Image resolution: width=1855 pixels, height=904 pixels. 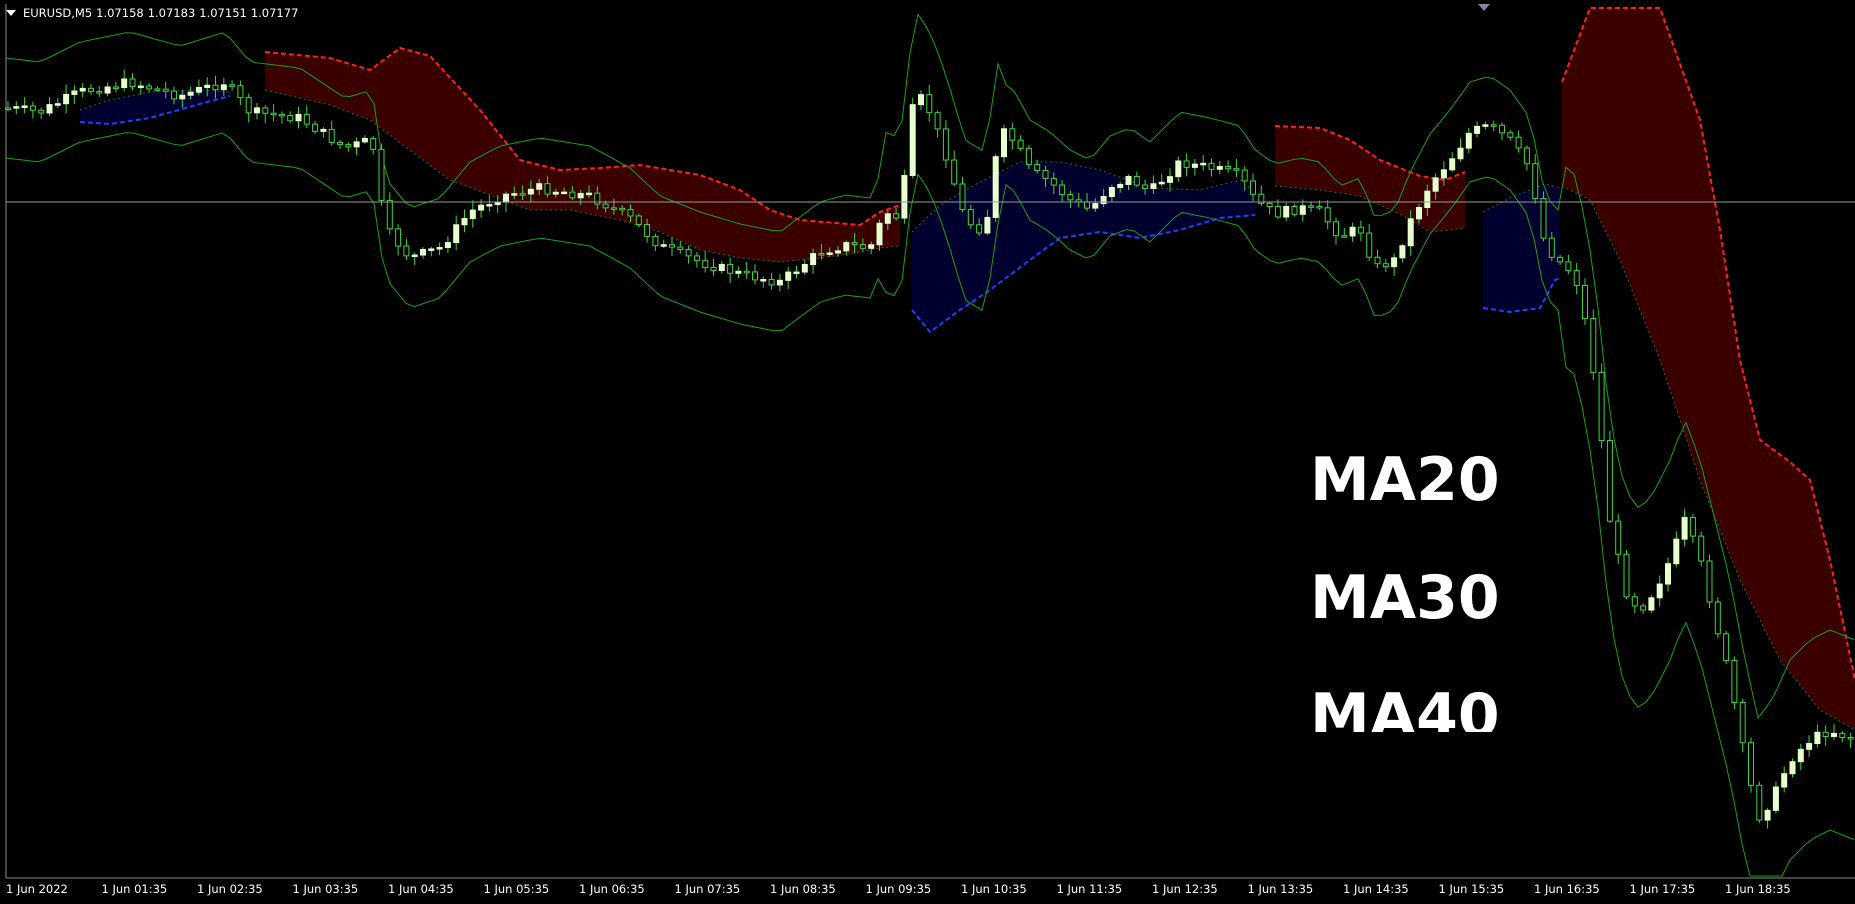 What do you see at coordinates (1484, 7) in the screenshot?
I see `chart-shift-marker` at bounding box center [1484, 7].